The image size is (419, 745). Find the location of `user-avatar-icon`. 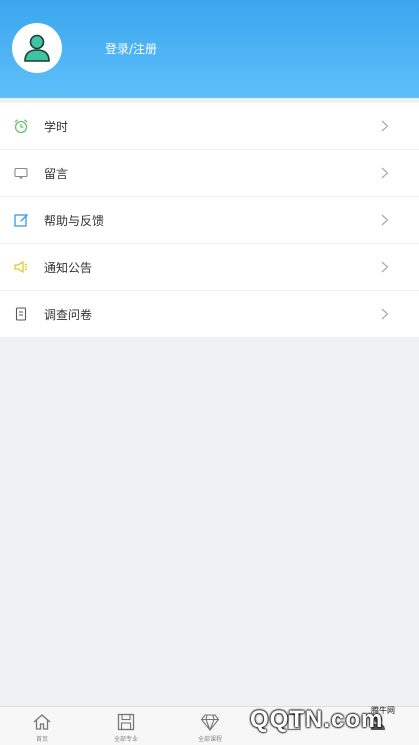

user-avatar-icon is located at coordinates (37, 48).